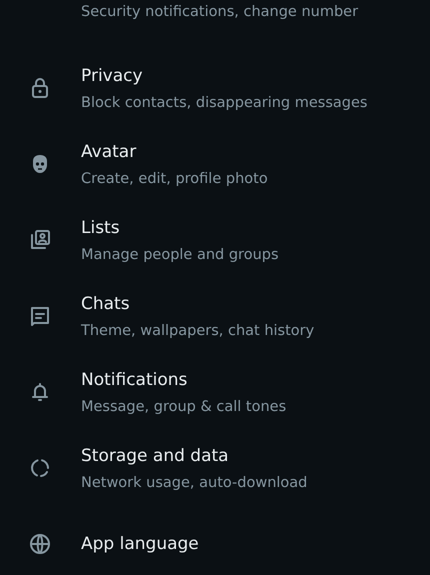 This screenshot has height=575, width=430. I want to click on setting-title: Avatar, so click(174, 152).